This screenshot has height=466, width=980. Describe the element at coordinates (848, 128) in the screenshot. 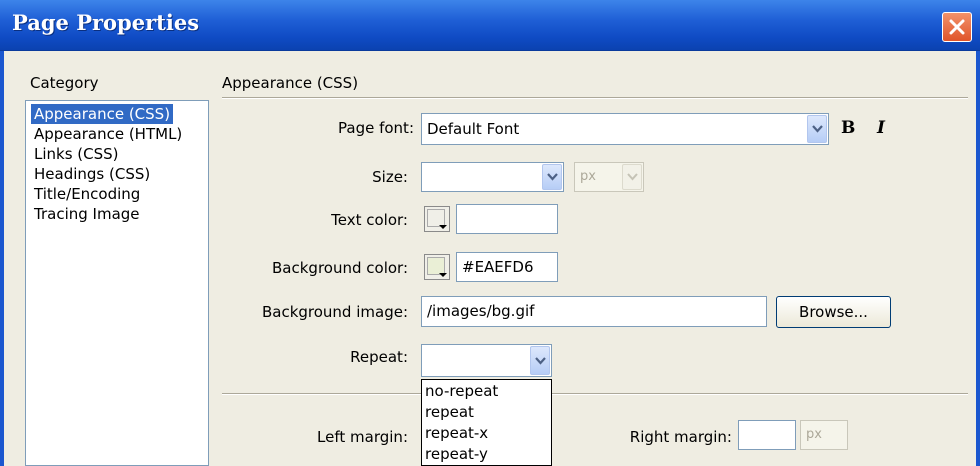

I see `bold-button: B` at that location.